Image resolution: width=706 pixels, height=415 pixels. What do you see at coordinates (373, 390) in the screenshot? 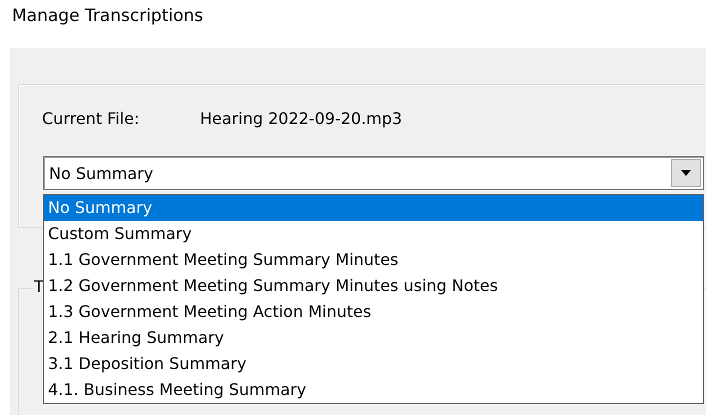
I see `dropdown-option: 4.1. Business Meeting Summary` at bounding box center [373, 390].